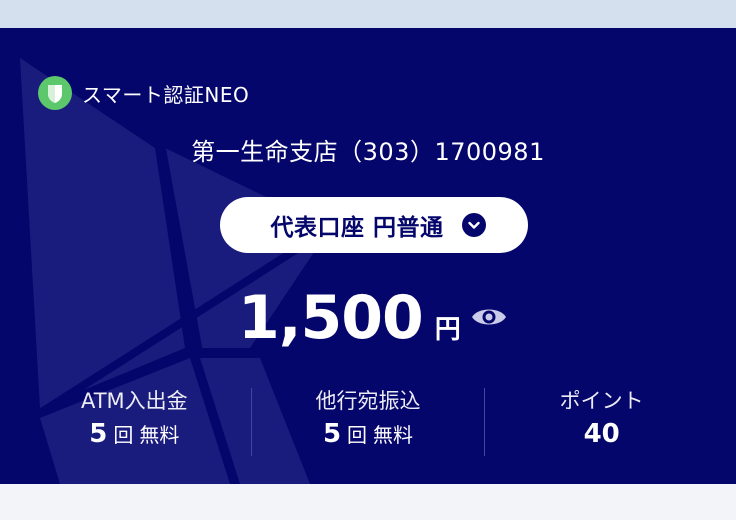 The width and height of the screenshot is (736, 520). What do you see at coordinates (489, 317) in the screenshot?
I see `eye-icon` at bounding box center [489, 317].